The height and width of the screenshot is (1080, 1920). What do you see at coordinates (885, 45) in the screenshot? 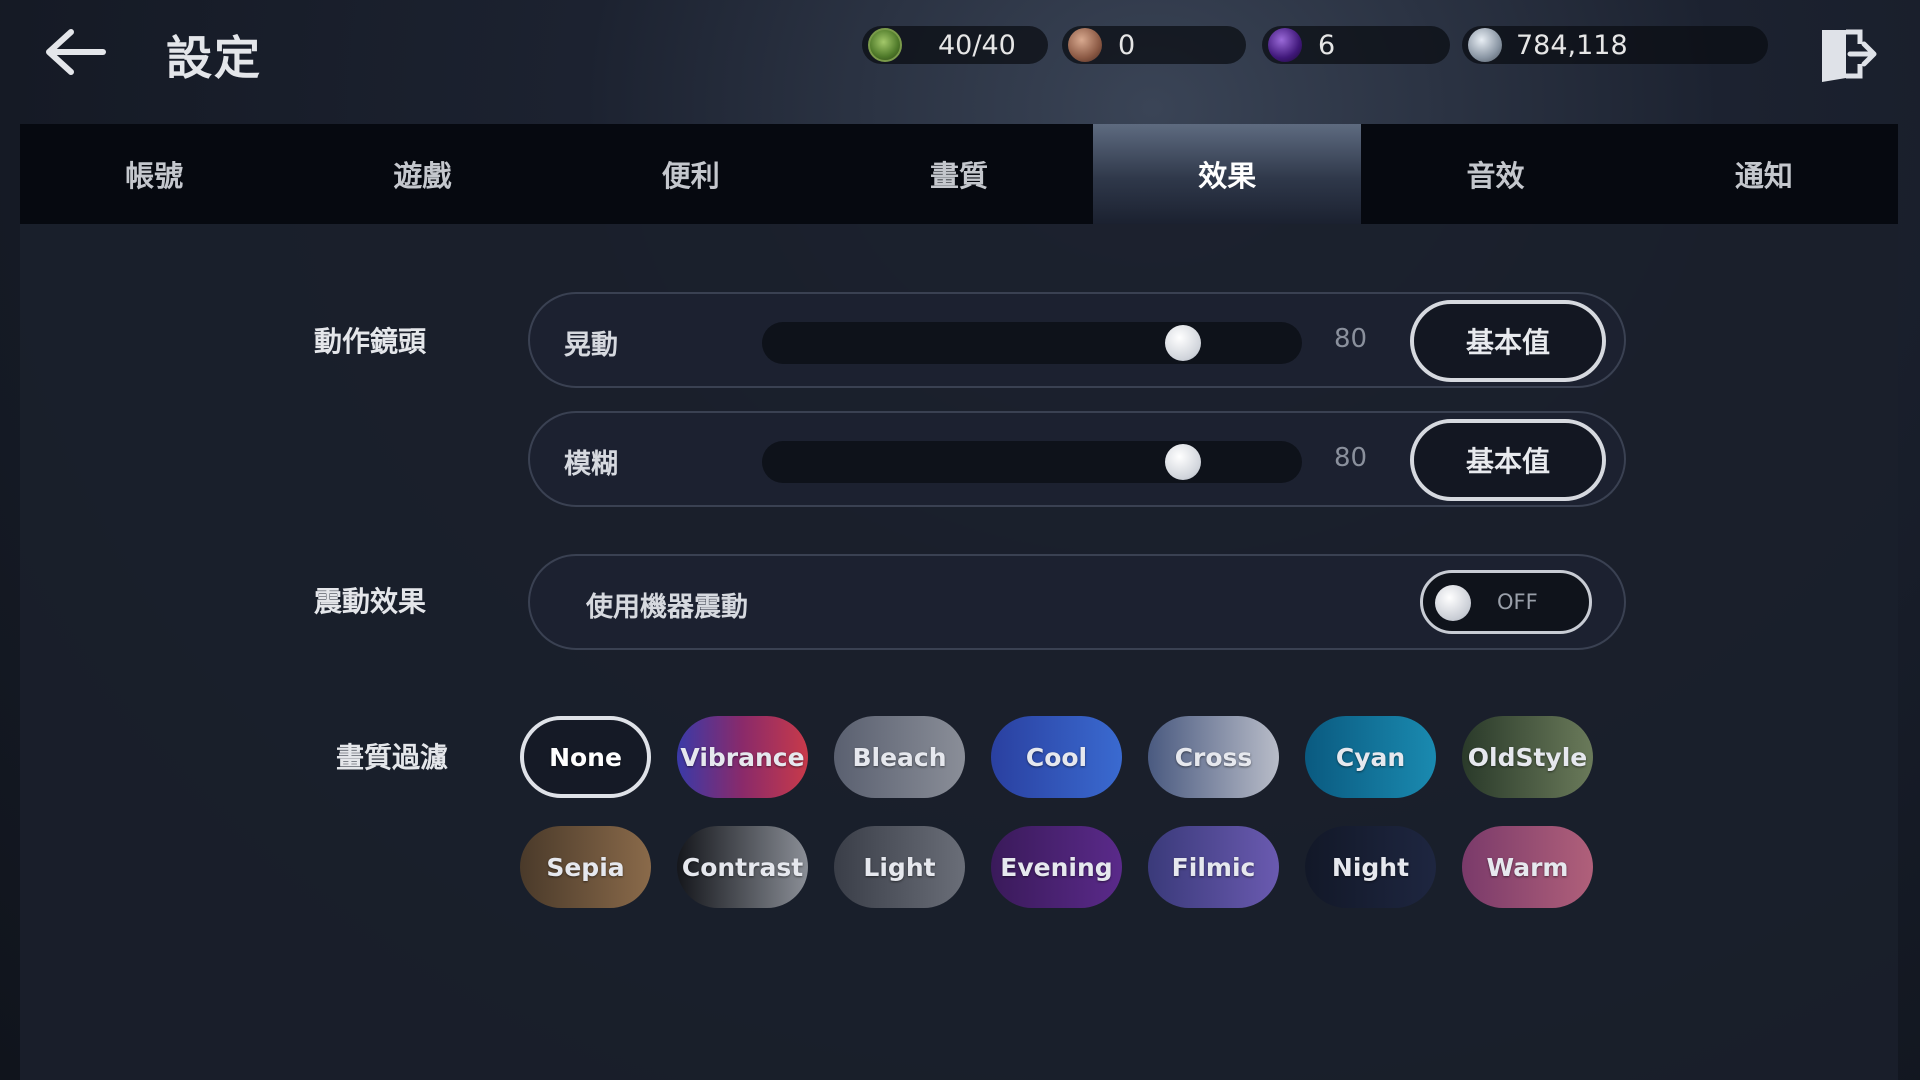
I see `stamina-icon` at bounding box center [885, 45].